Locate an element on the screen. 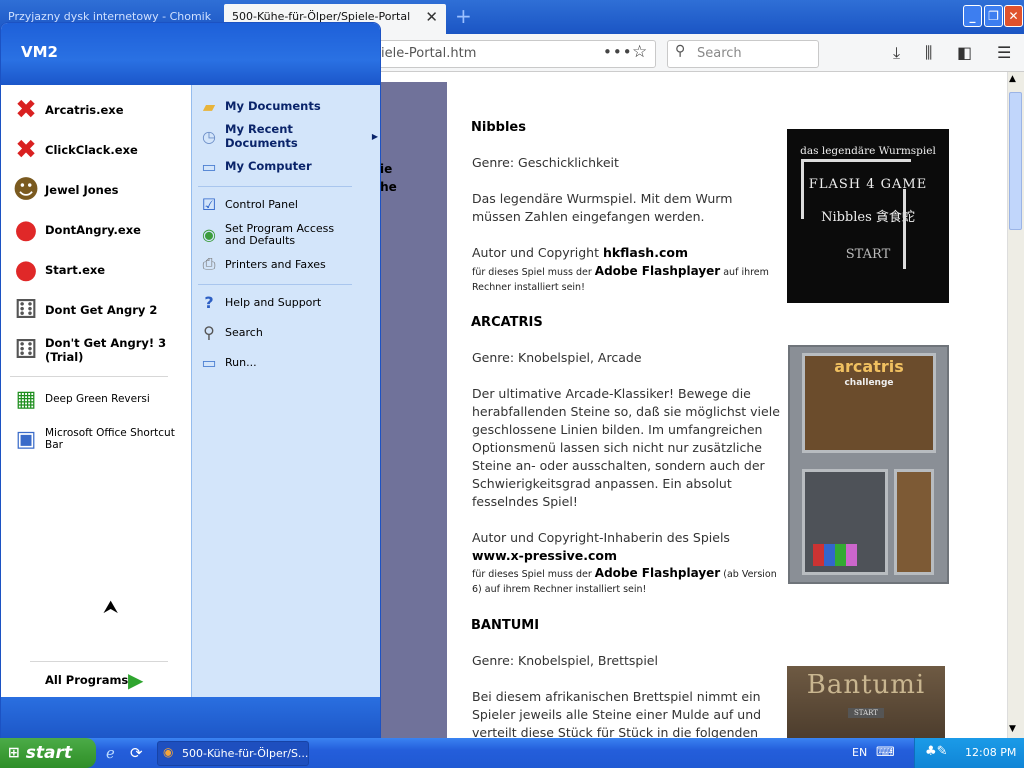 This screenshot has width=1024, height=768. program-dont-get-angry-2: ⚅ Dont Get Angry 2 is located at coordinates (98, 310).